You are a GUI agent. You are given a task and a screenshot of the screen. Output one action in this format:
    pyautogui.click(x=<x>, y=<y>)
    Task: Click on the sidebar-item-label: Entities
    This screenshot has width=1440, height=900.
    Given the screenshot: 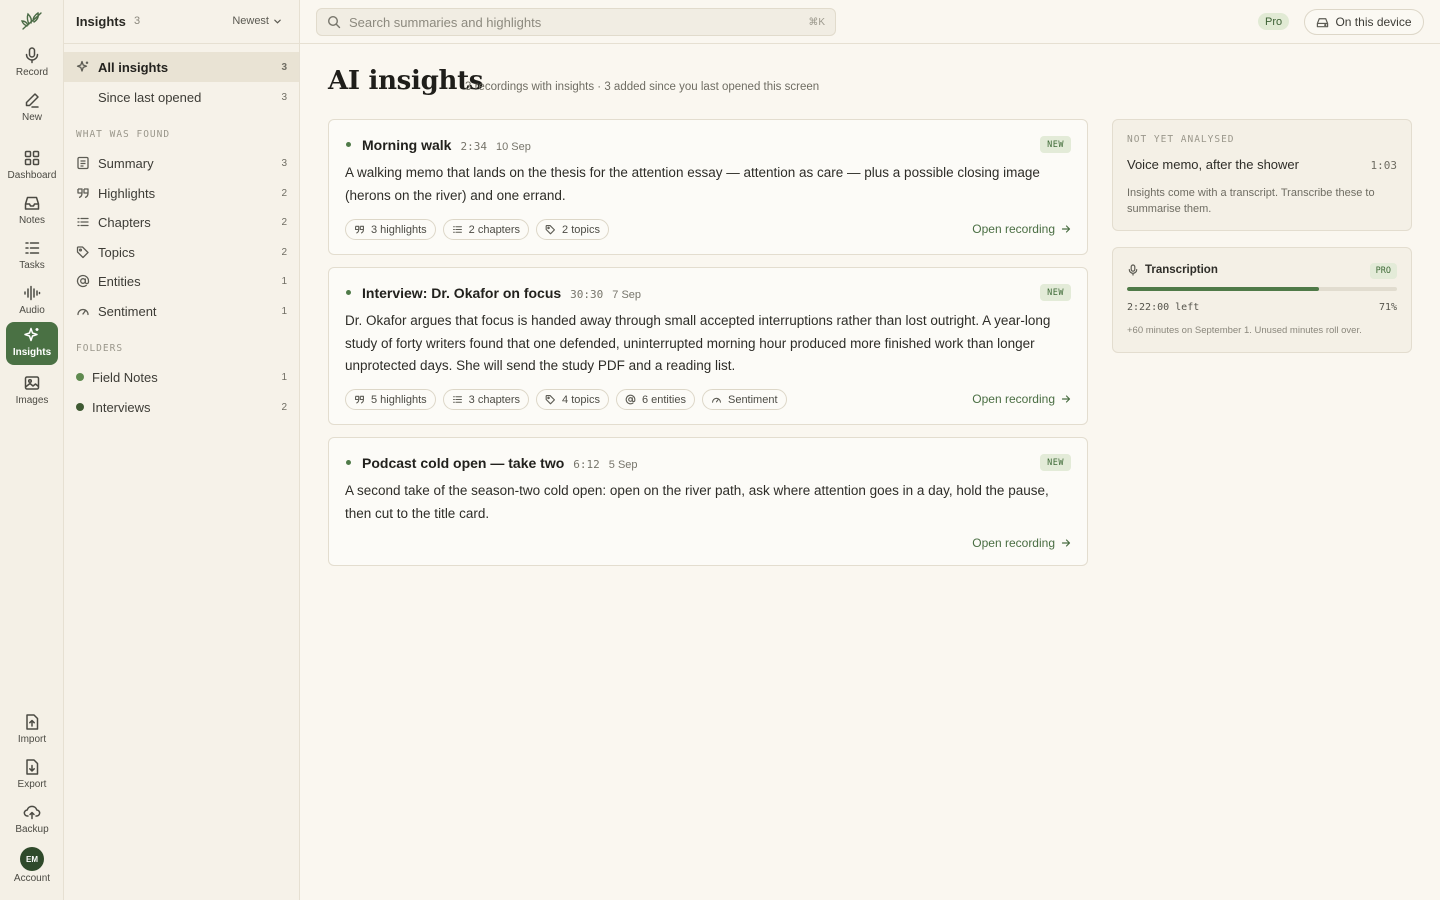 What is the action you would take?
    pyautogui.click(x=119, y=281)
    